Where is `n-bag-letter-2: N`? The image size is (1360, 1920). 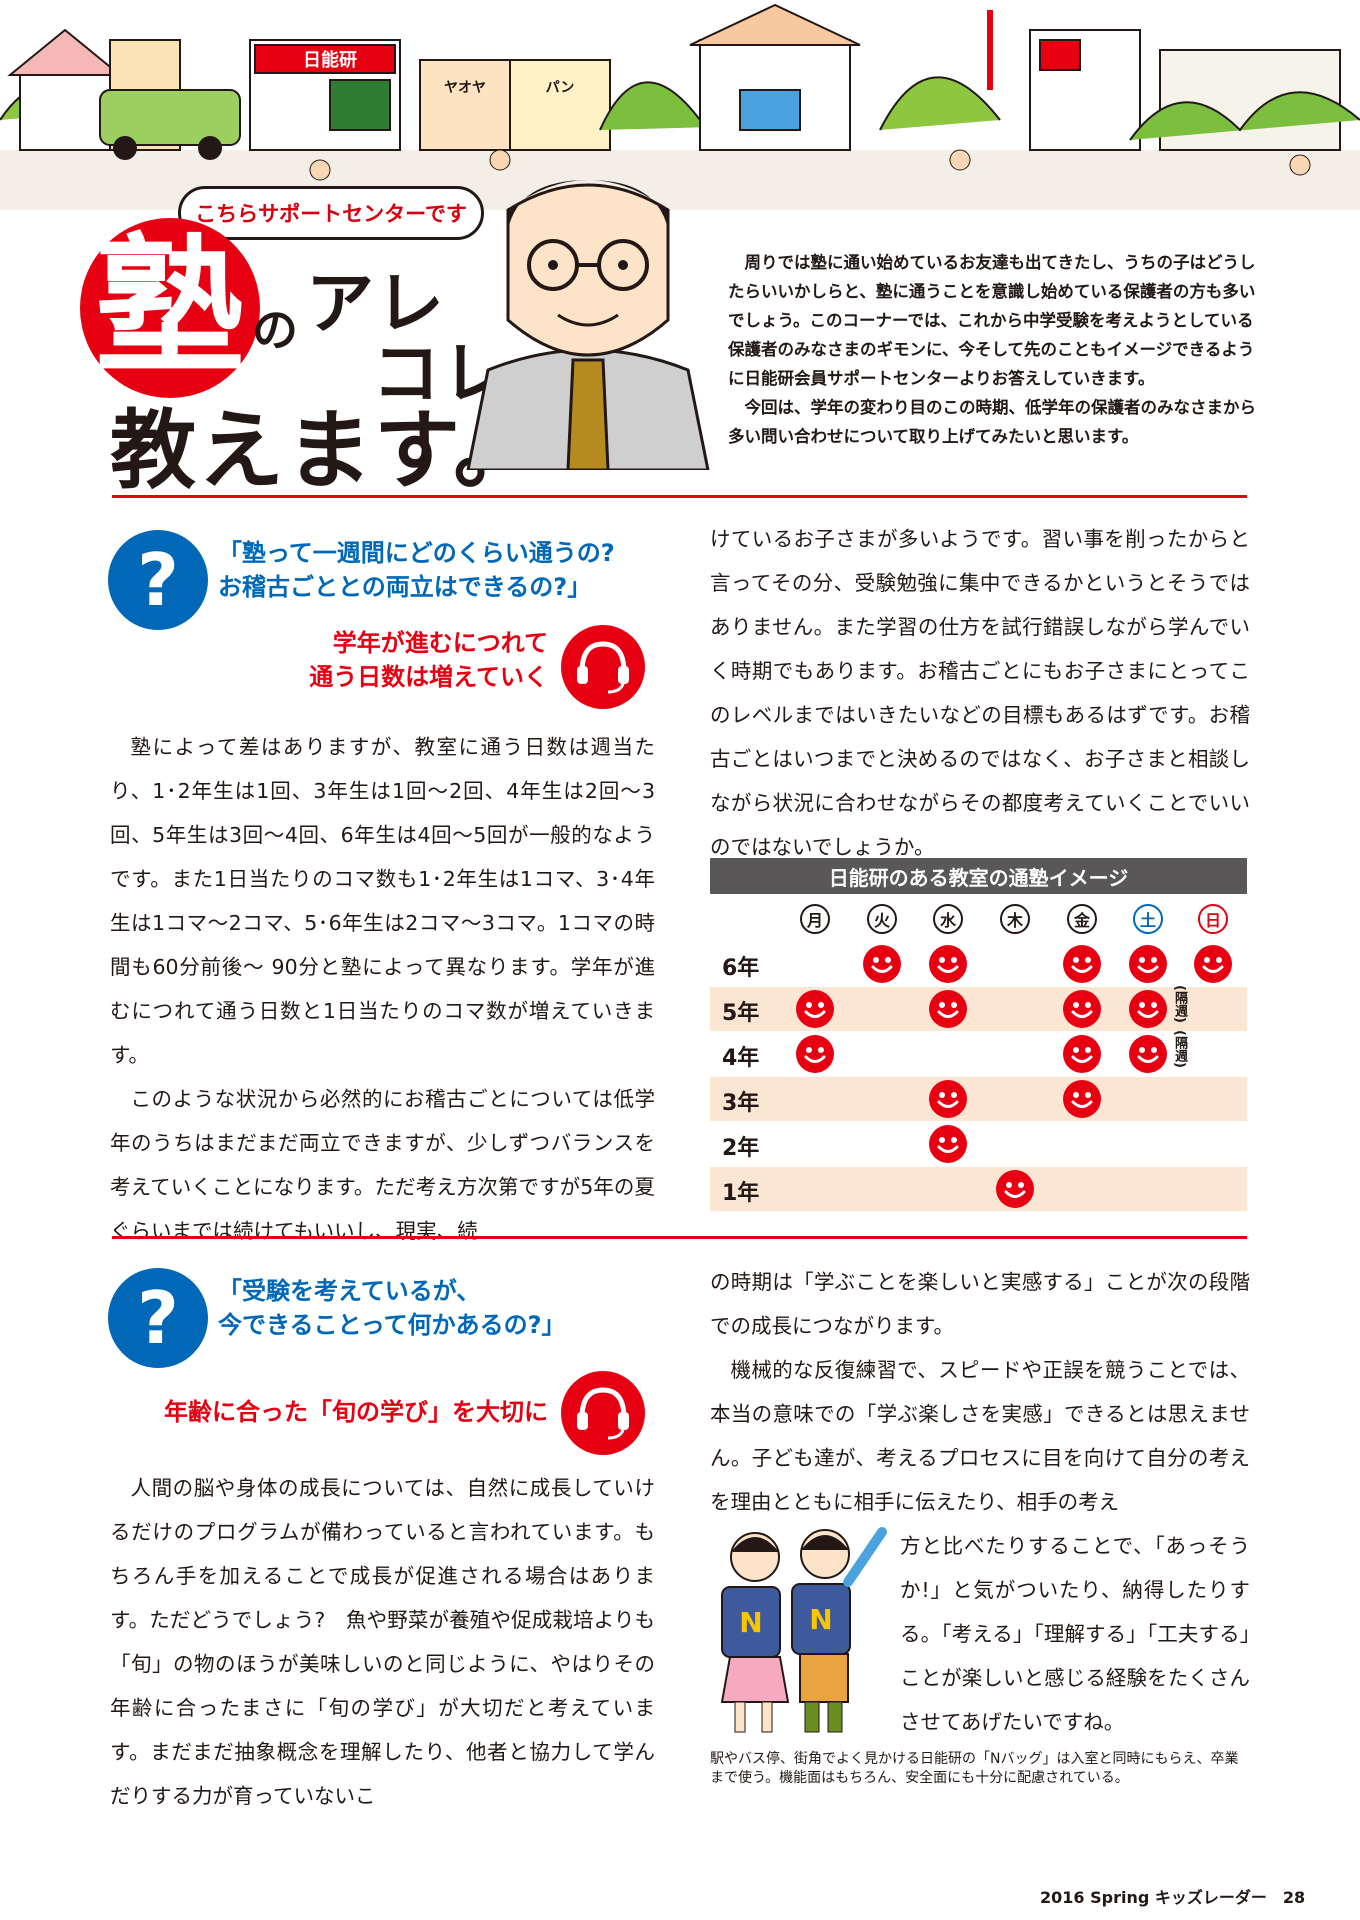
n-bag-letter-2: N is located at coordinates (820, 1619).